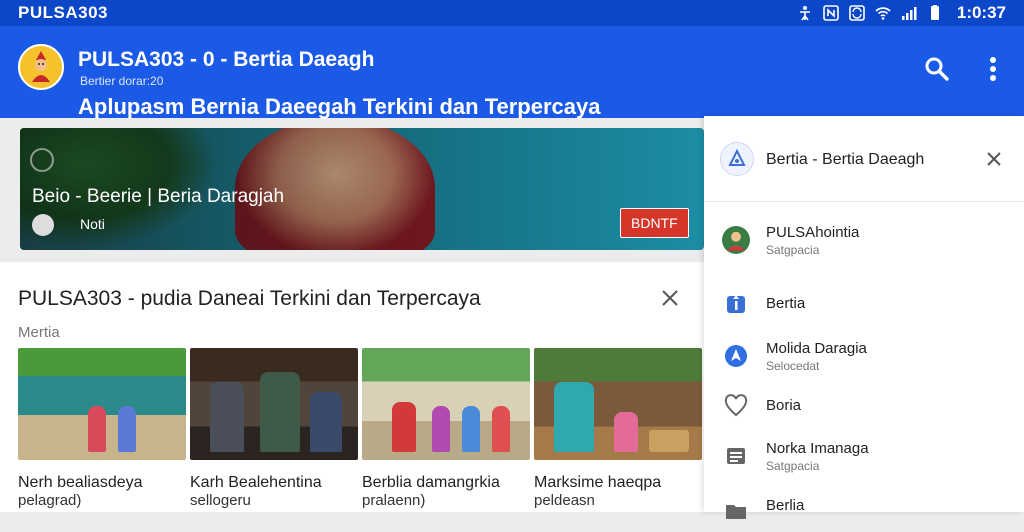 This screenshot has width=1024, height=532. Describe the element at coordinates (158, 196) in the screenshot. I see `hero-title: Beio - Beerie | Beria Daragjah` at that location.